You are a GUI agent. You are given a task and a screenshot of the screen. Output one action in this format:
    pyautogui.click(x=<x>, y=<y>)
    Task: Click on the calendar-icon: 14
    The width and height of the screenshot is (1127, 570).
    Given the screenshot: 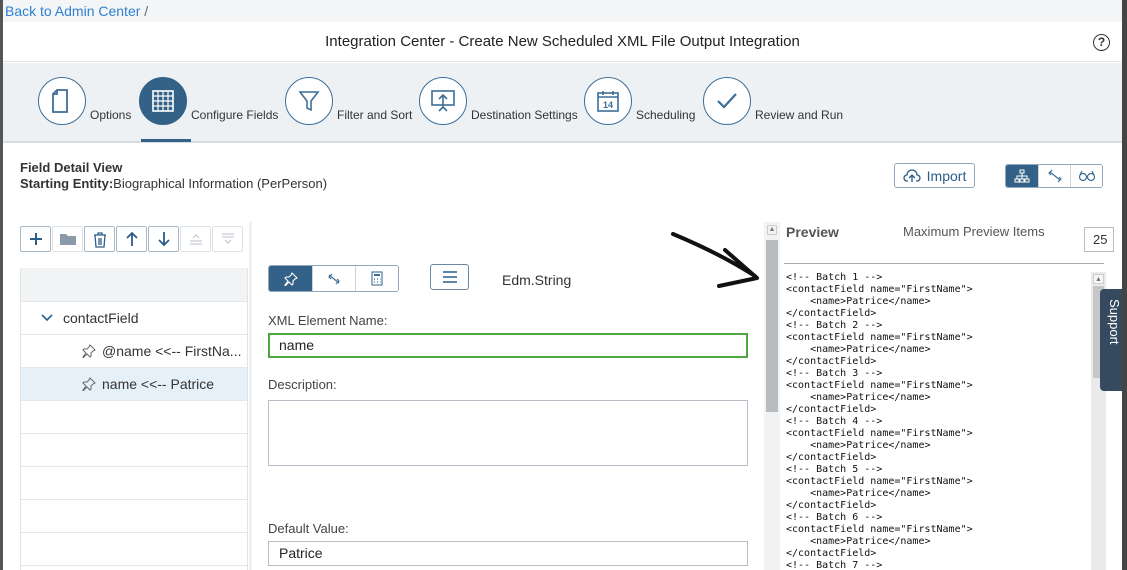 What is the action you would take?
    pyautogui.click(x=608, y=101)
    